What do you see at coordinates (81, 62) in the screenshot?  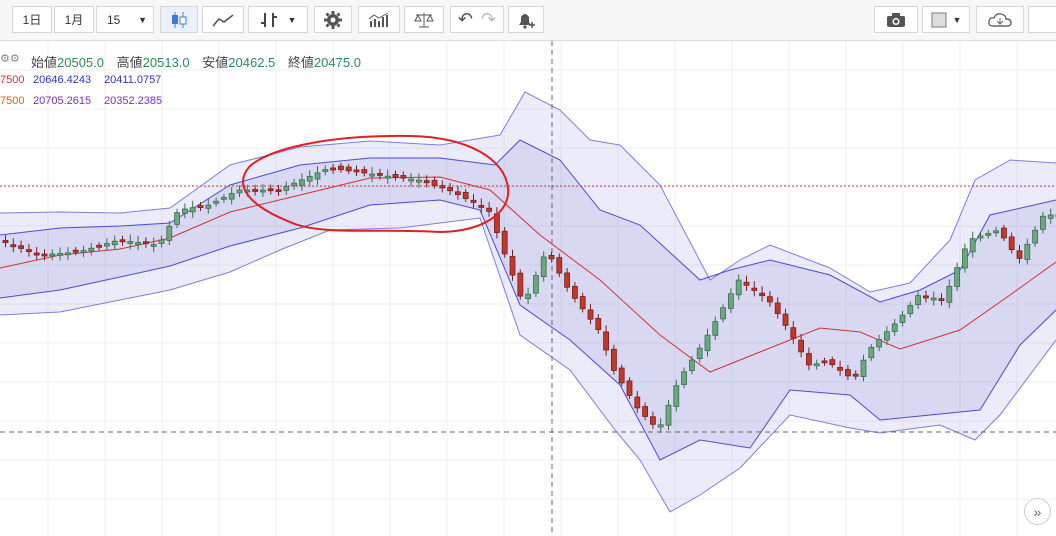 I see `open-value: 20505.0` at bounding box center [81, 62].